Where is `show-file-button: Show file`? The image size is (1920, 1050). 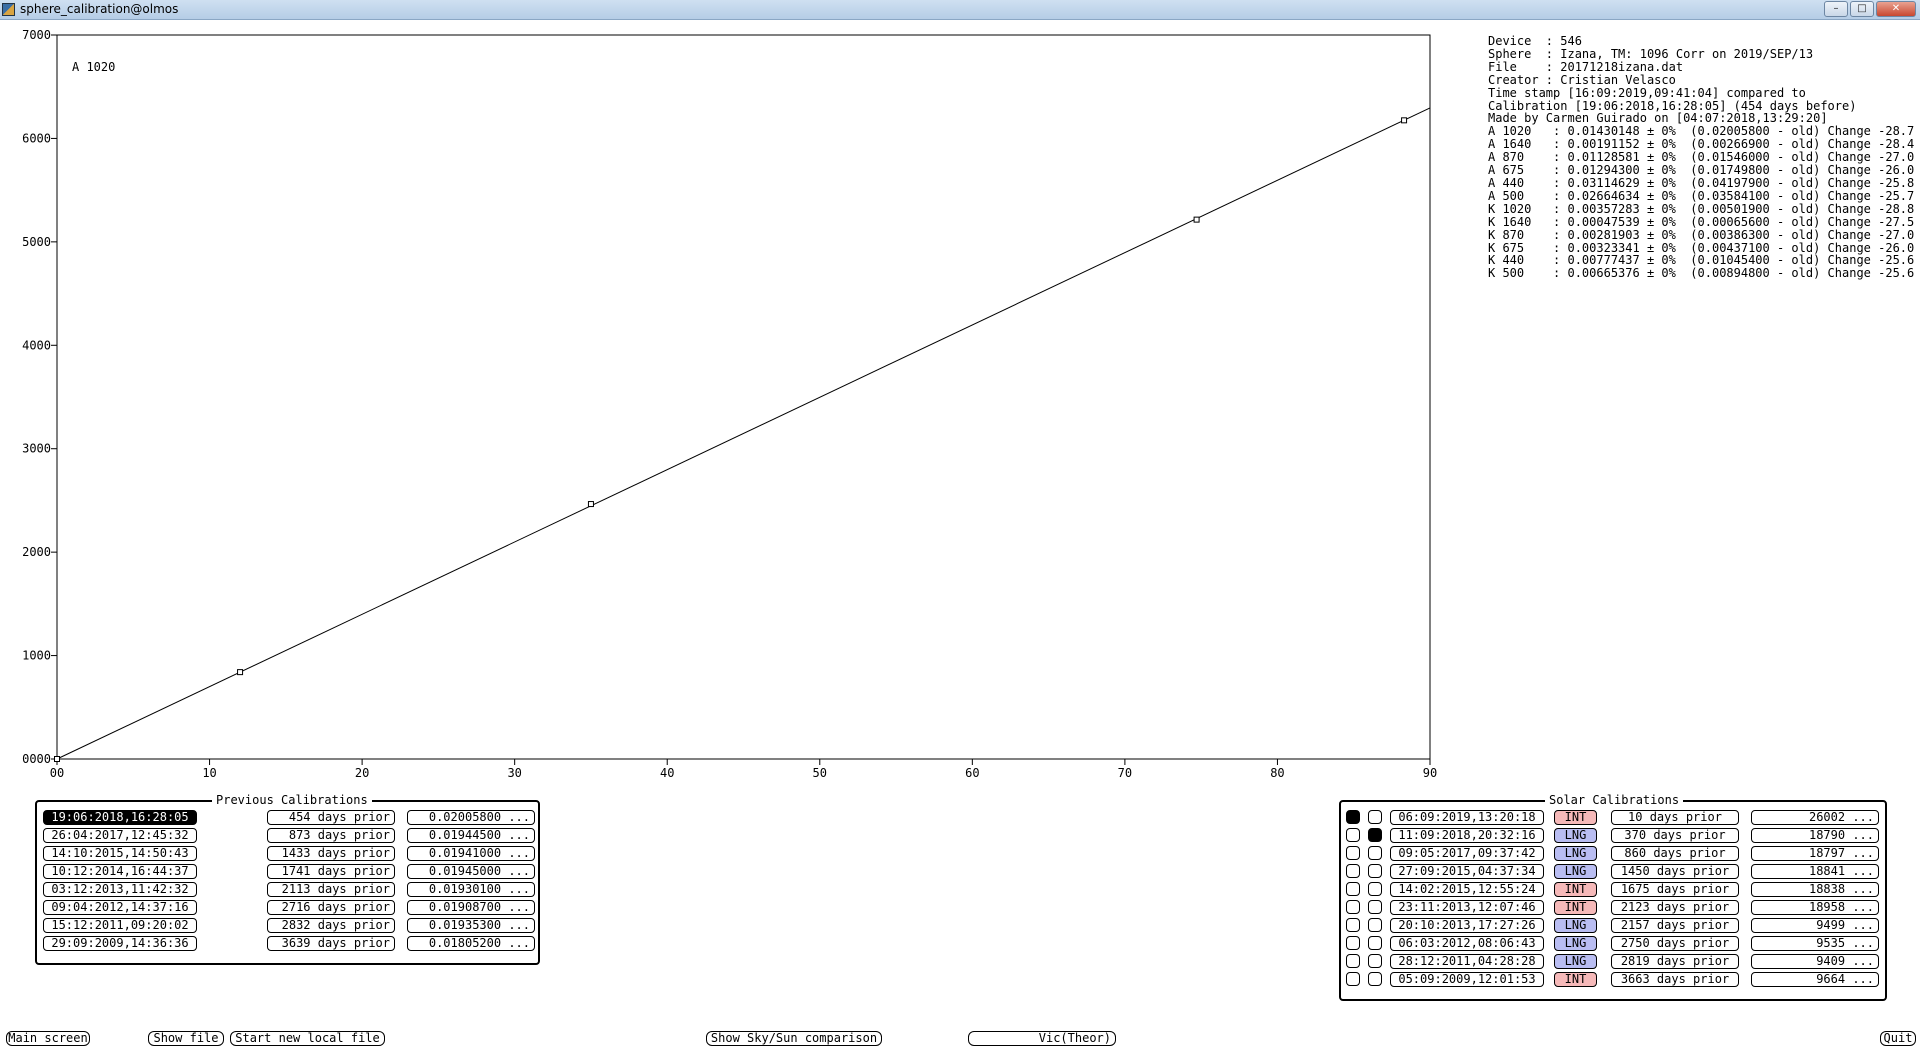 show-file-button: Show file is located at coordinates (186, 1038).